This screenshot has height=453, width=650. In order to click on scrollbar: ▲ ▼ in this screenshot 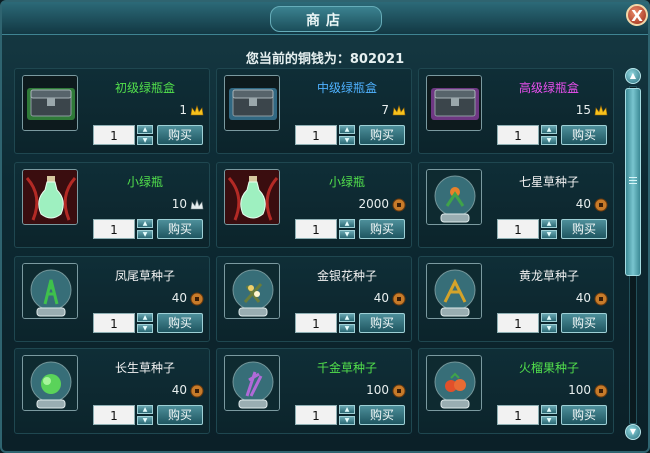, I will do `click(633, 255)`.